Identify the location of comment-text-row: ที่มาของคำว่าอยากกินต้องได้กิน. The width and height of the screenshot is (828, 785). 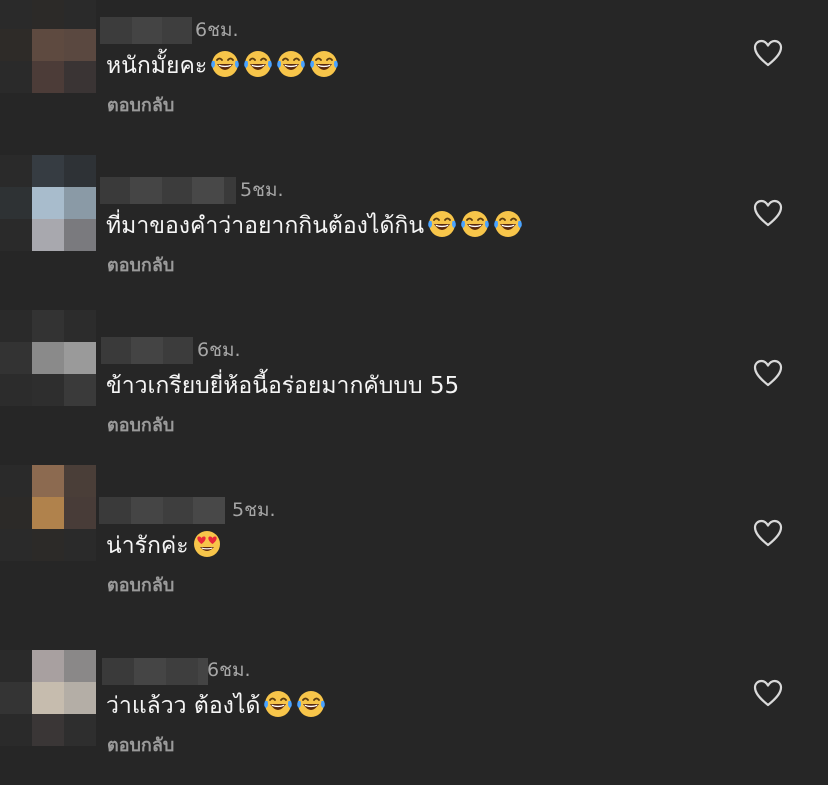
(314, 226).